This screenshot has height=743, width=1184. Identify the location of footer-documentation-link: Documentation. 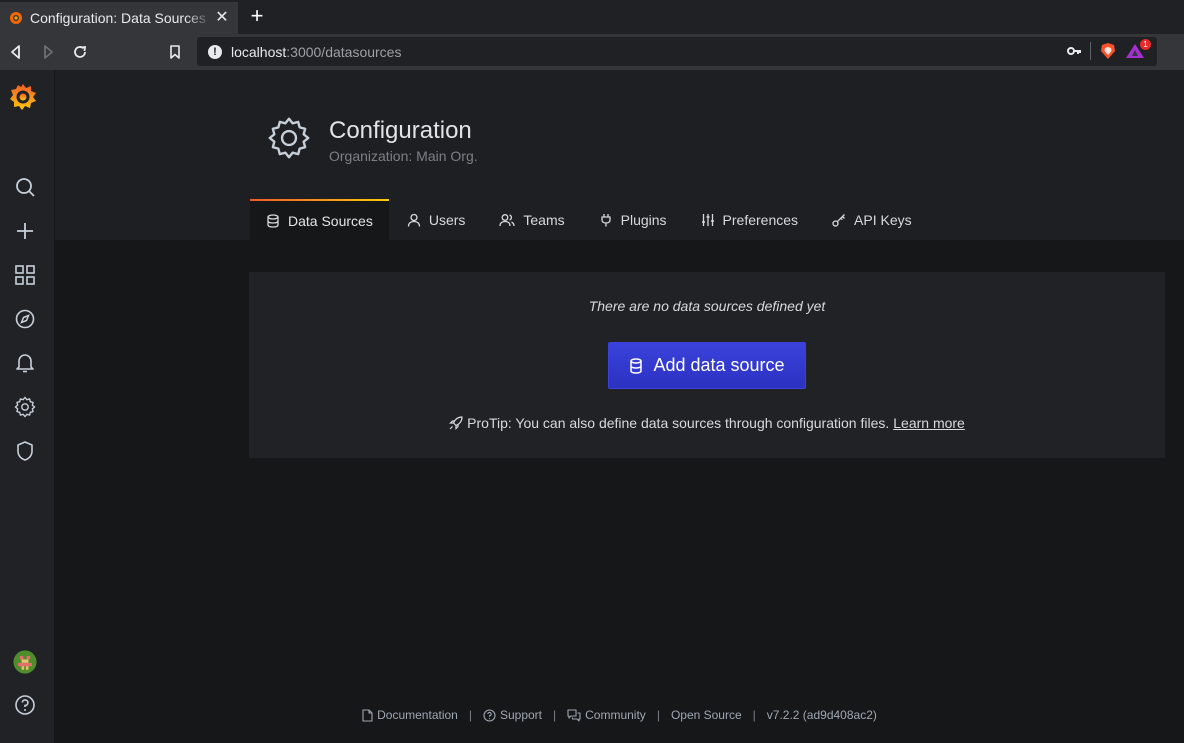
(410, 715).